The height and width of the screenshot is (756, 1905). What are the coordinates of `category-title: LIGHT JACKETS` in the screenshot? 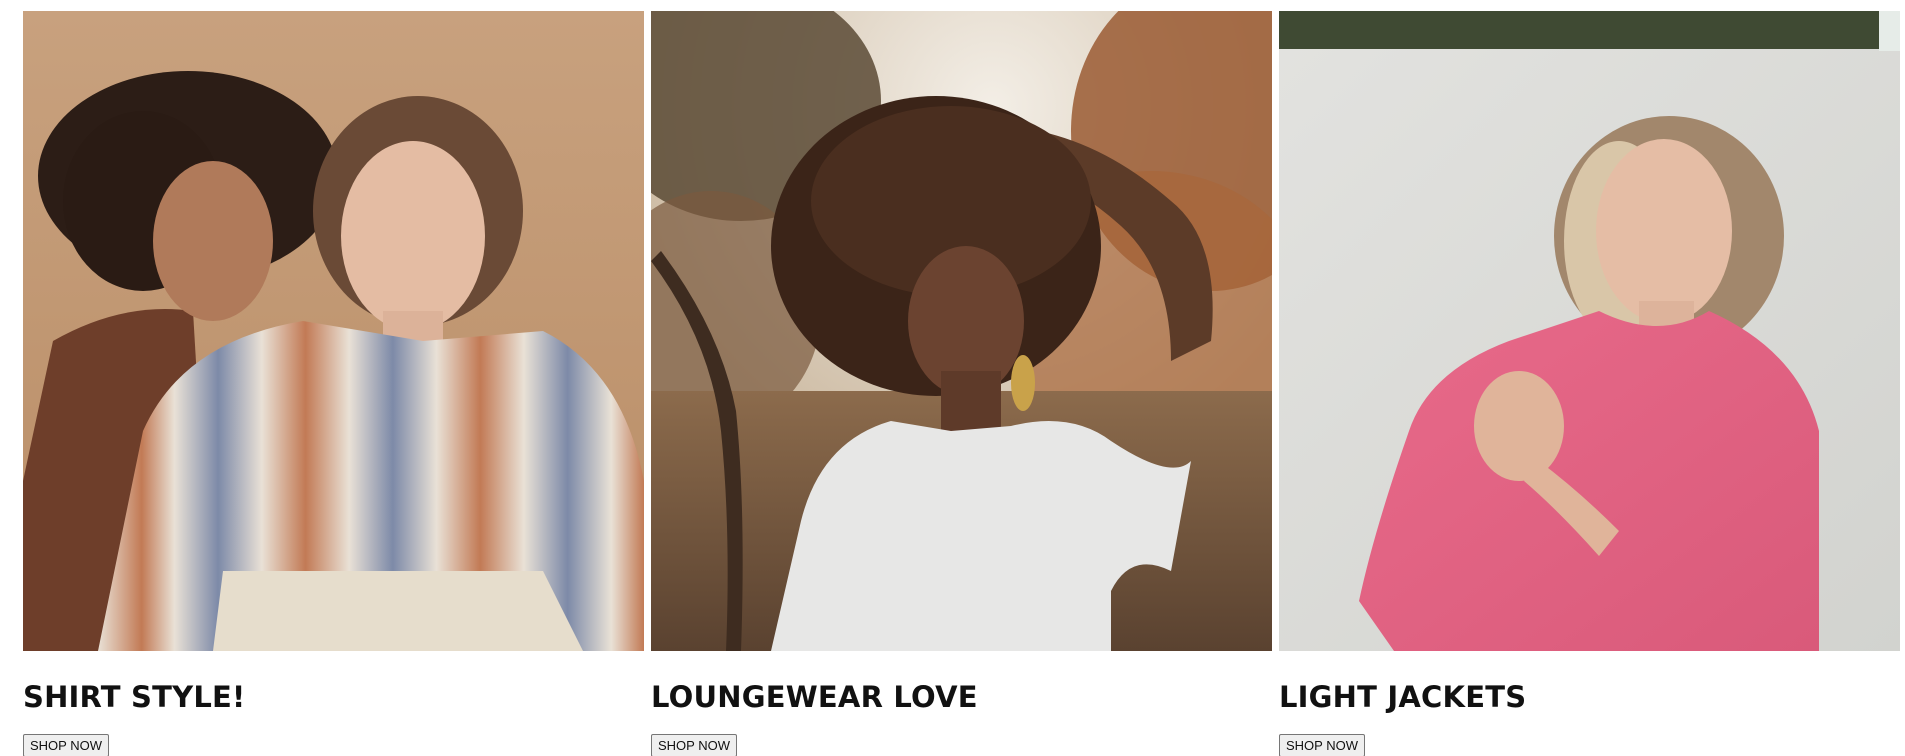 It's located at (1403, 697).